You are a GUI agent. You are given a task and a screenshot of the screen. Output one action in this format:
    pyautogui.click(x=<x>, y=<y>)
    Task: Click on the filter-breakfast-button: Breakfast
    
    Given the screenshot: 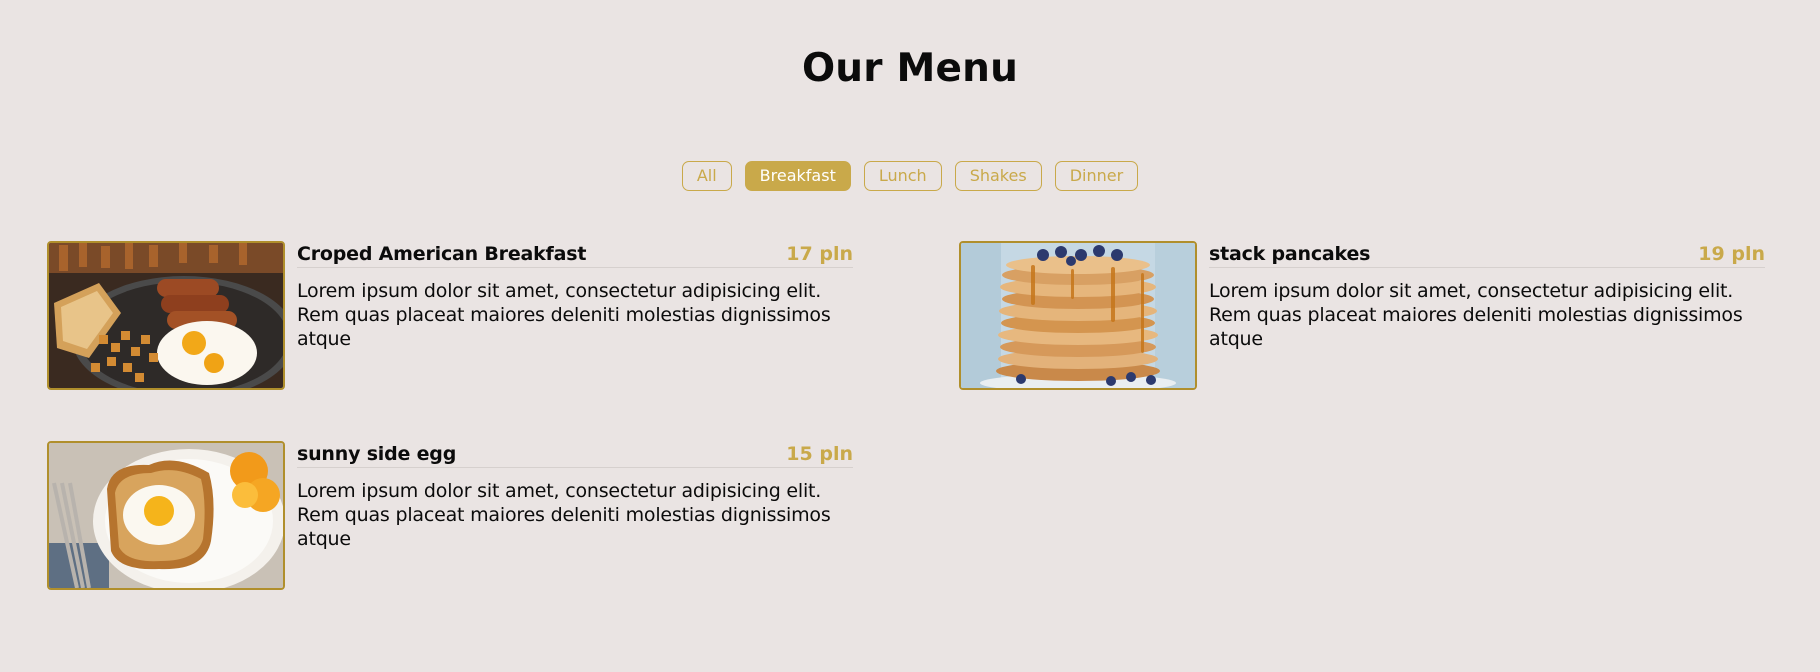 What is the action you would take?
    pyautogui.click(x=797, y=176)
    